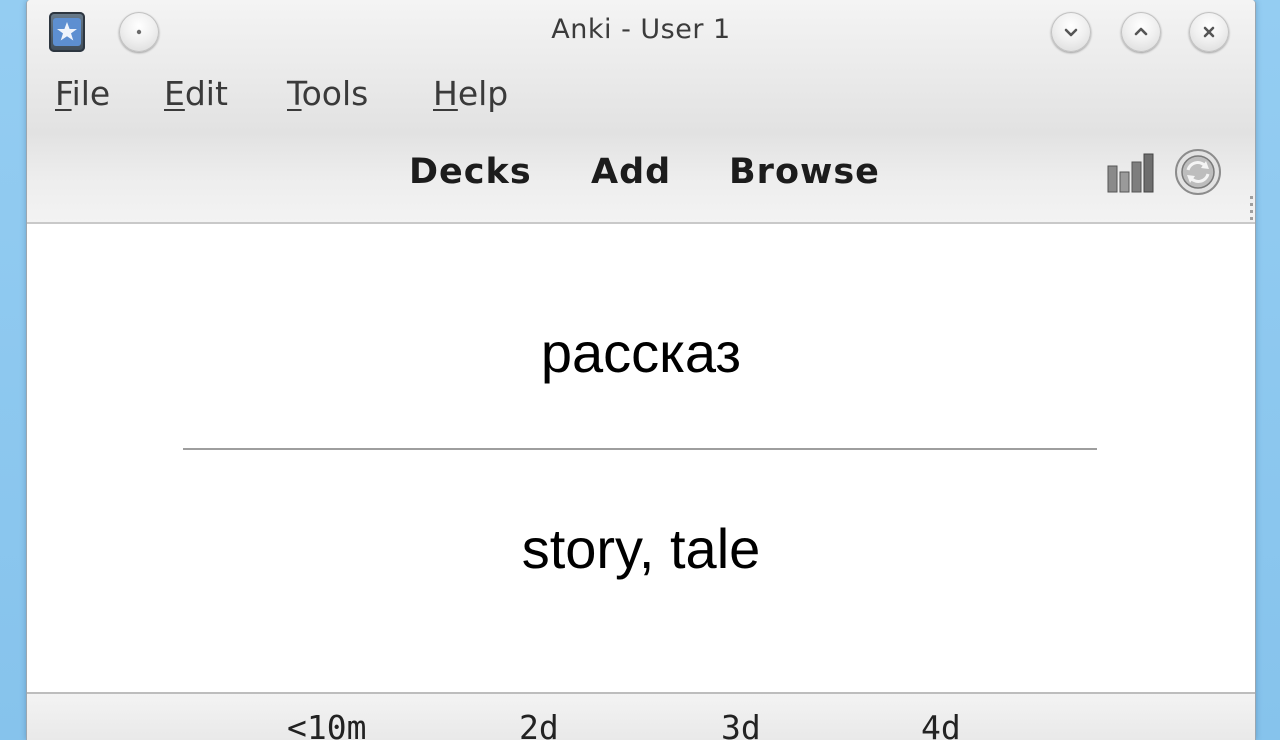 Image resolution: width=1280 pixels, height=740 pixels. What do you see at coordinates (641, 716) in the screenshot?
I see `answer-bar: <10m 2d 3d 4d` at bounding box center [641, 716].